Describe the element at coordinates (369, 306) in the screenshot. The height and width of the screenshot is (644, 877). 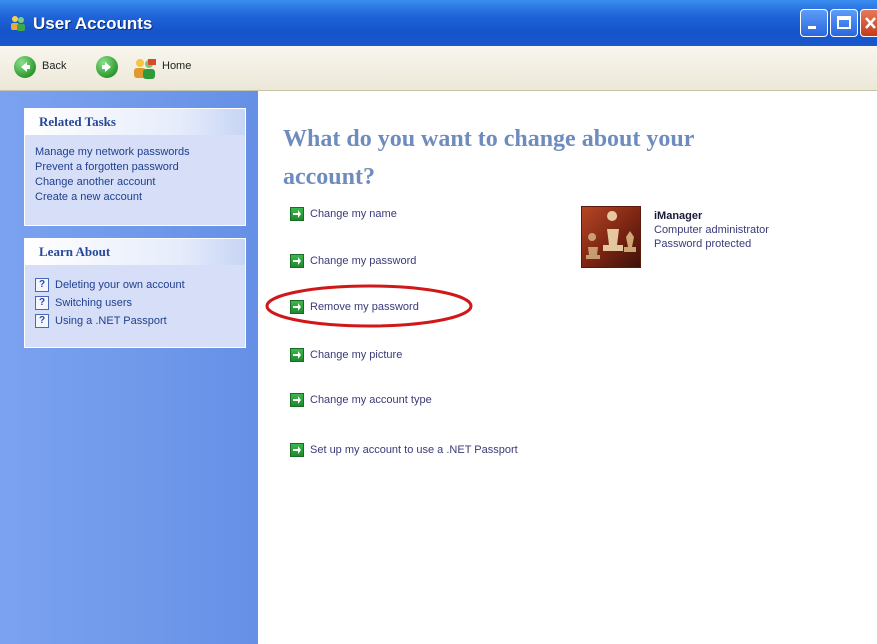
I see `highlight-ellipse` at that location.